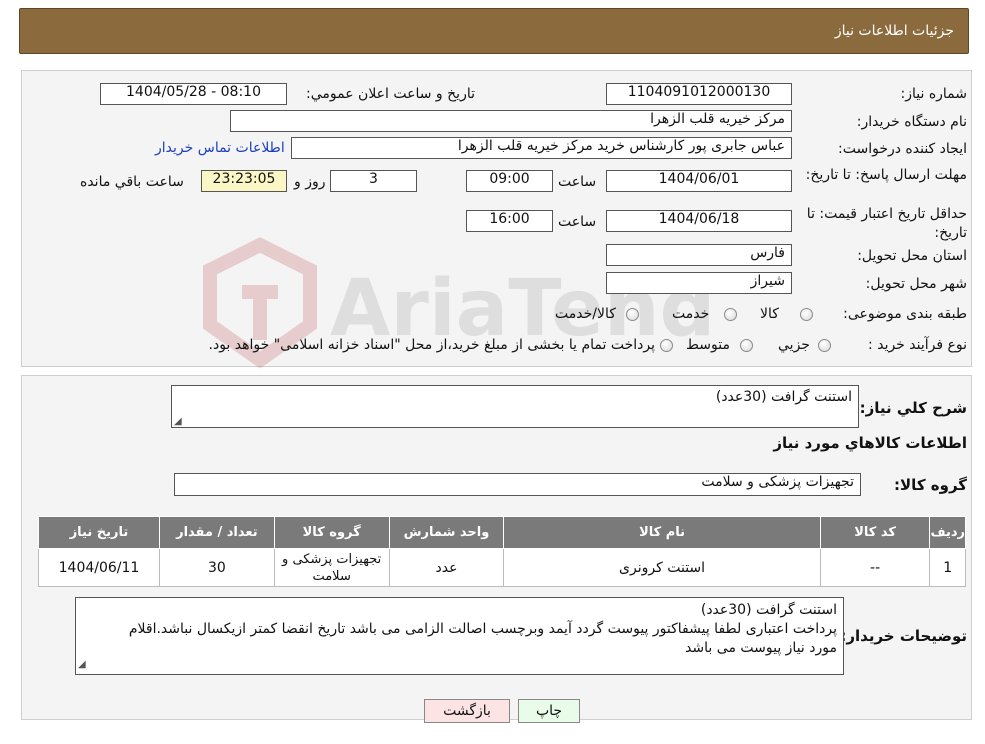 The image size is (985, 744). Describe the element at coordinates (216, 532) in the screenshot. I see `col-quantity: تعداد / مقدار` at that location.